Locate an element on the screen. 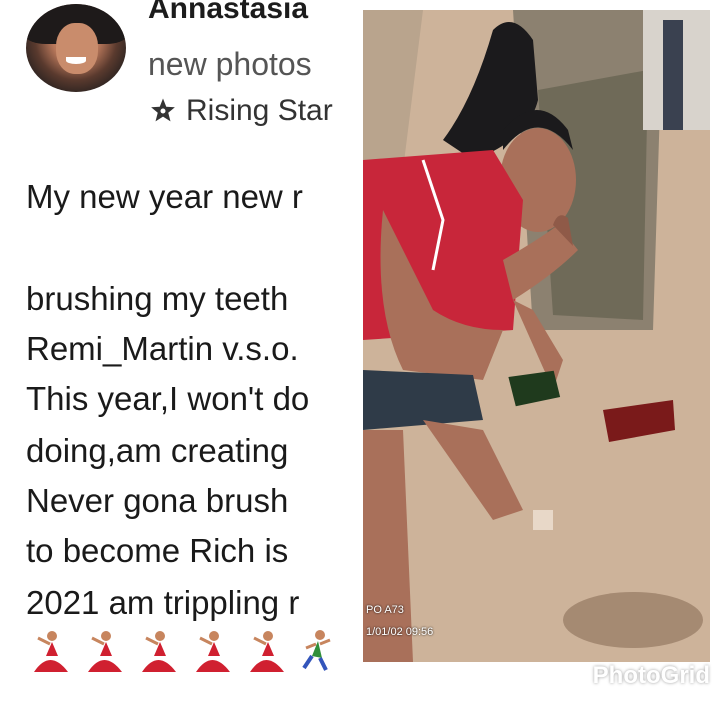  post-line-2: brushing my teeth is located at coordinates (157, 298).